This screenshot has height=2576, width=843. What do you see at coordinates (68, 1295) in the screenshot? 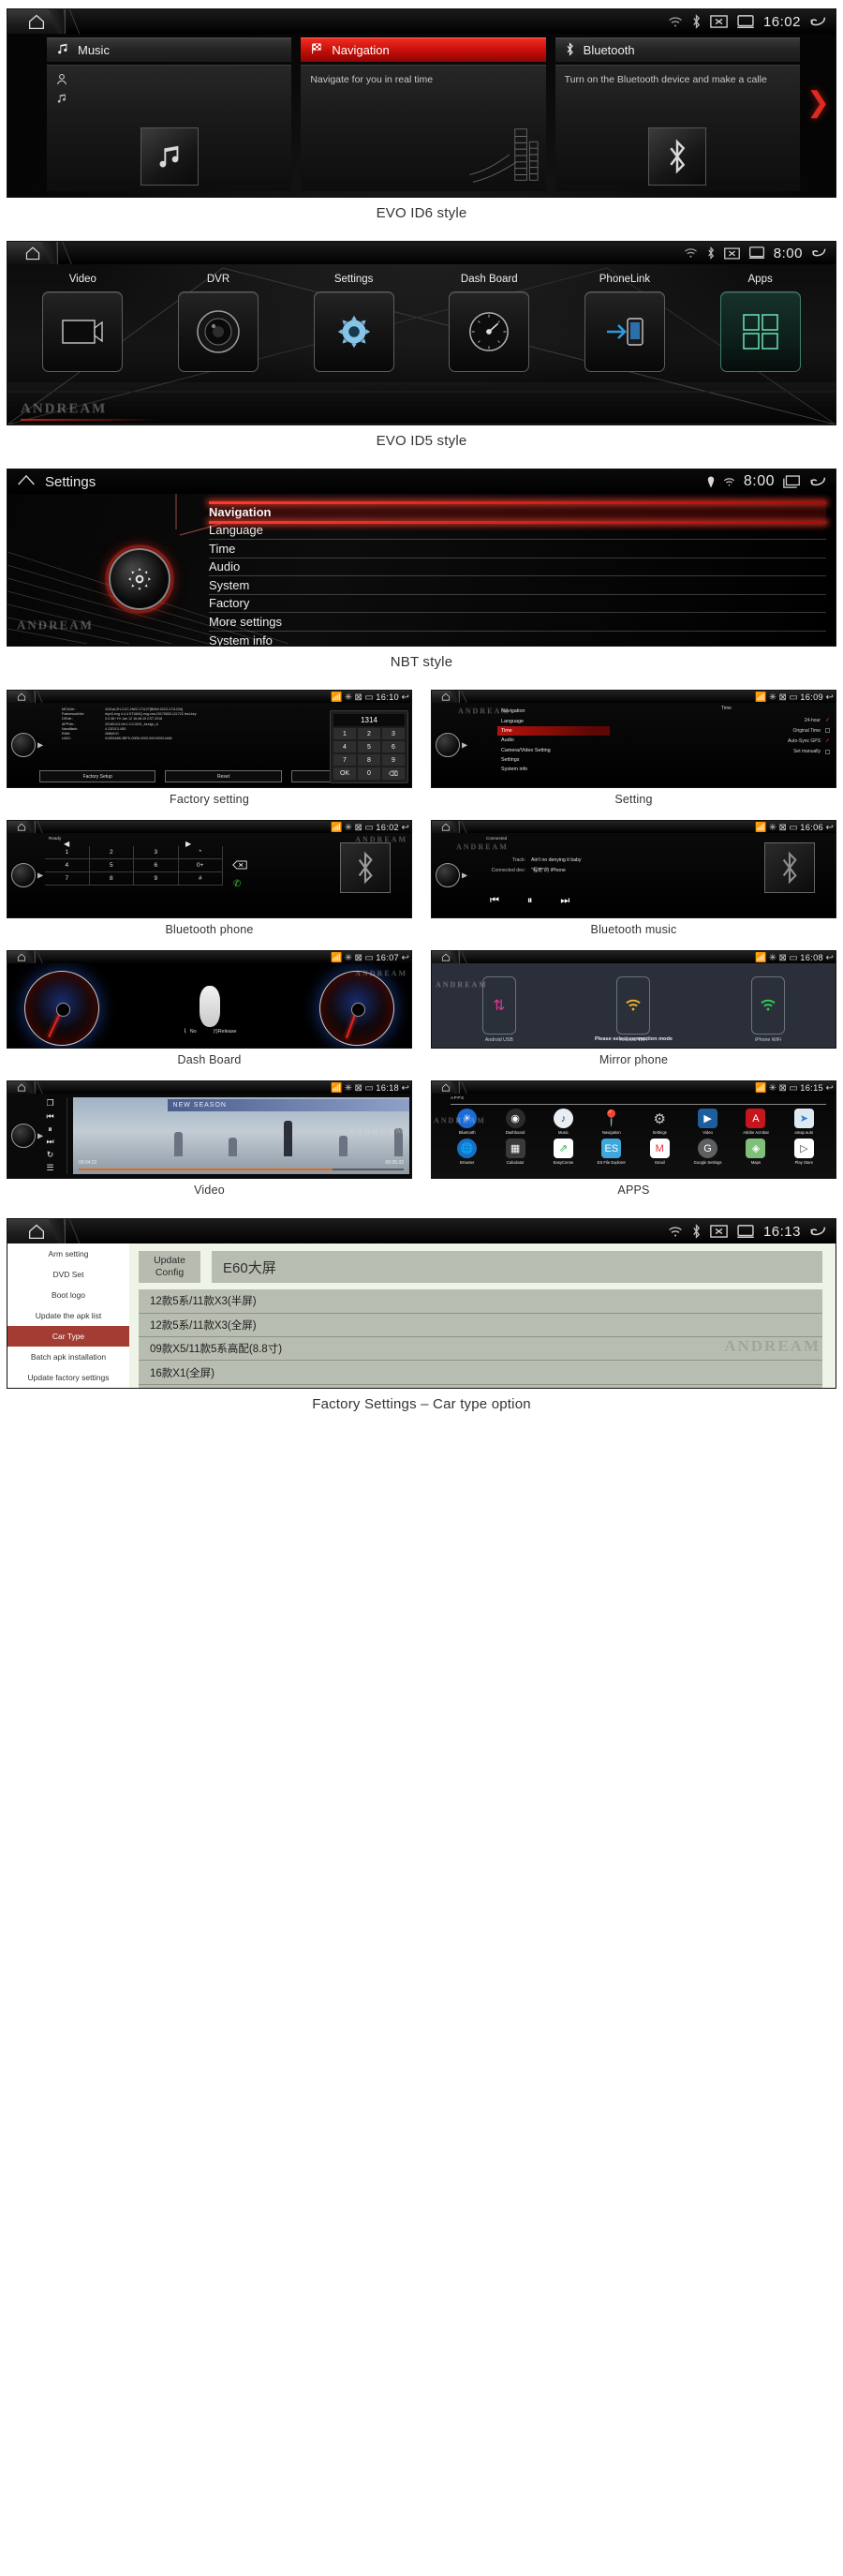
I see `sidebar-item-boot-logo: Boot logo` at bounding box center [68, 1295].